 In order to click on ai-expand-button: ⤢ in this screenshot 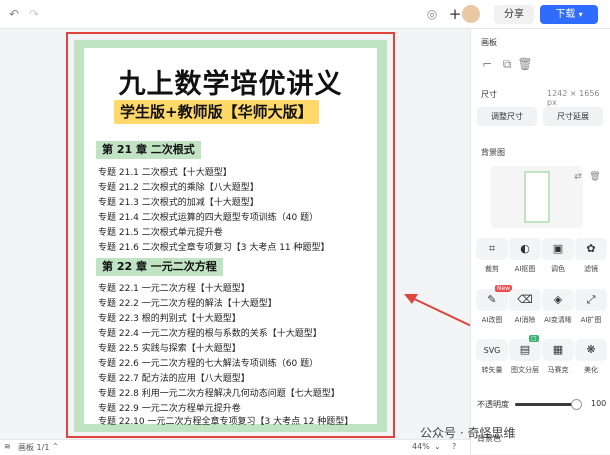, I will do `click(591, 300)`.